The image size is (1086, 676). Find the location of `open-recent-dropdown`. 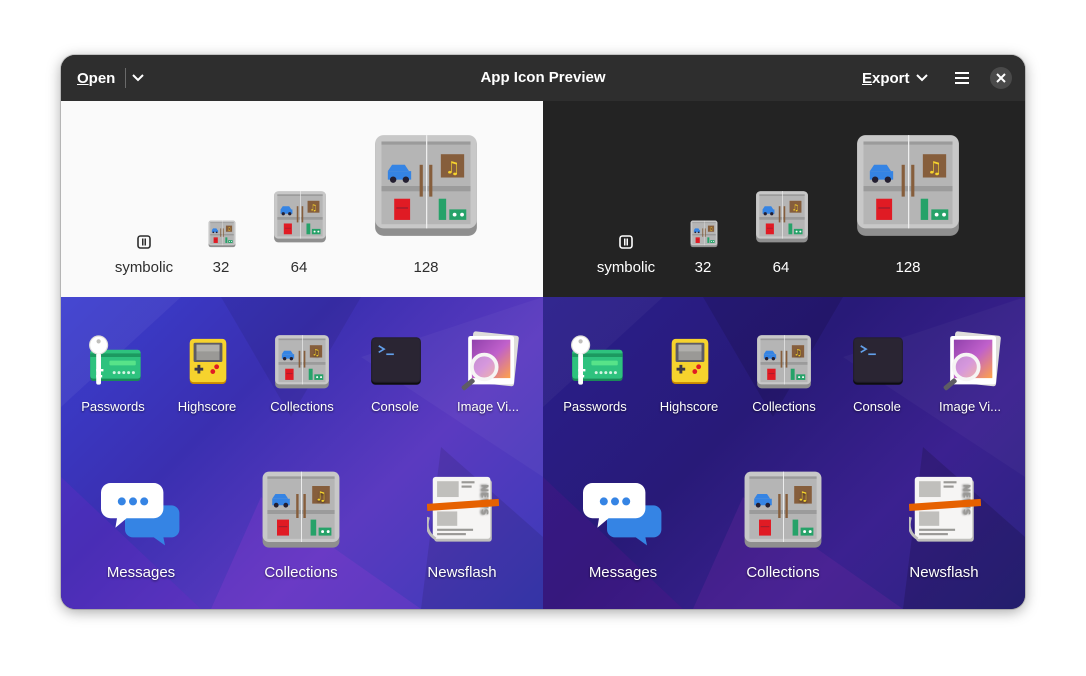

open-recent-dropdown is located at coordinates (138, 78).